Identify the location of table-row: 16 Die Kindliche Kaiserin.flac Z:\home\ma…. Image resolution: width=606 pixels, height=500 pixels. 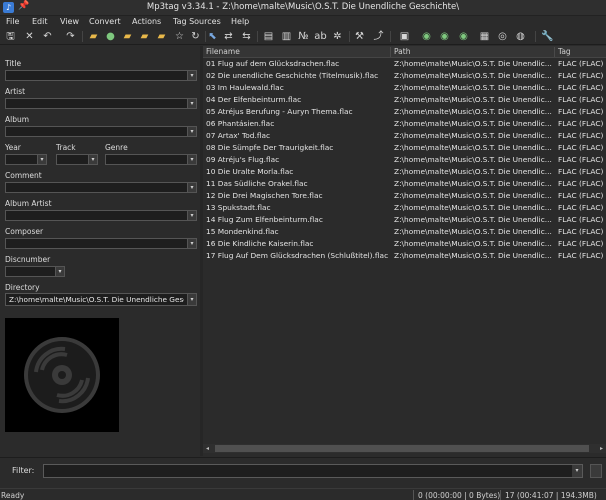
(404, 244).